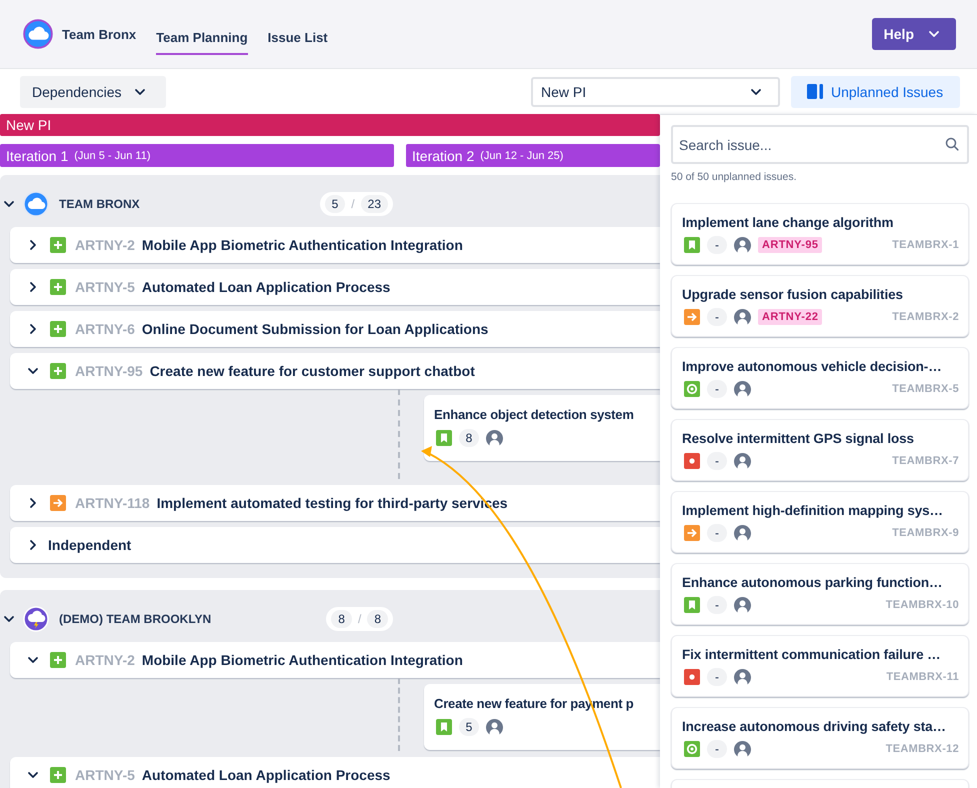  What do you see at coordinates (925, 389) in the screenshot?
I see `issue-key: TEAMBRX-5` at bounding box center [925, 389].